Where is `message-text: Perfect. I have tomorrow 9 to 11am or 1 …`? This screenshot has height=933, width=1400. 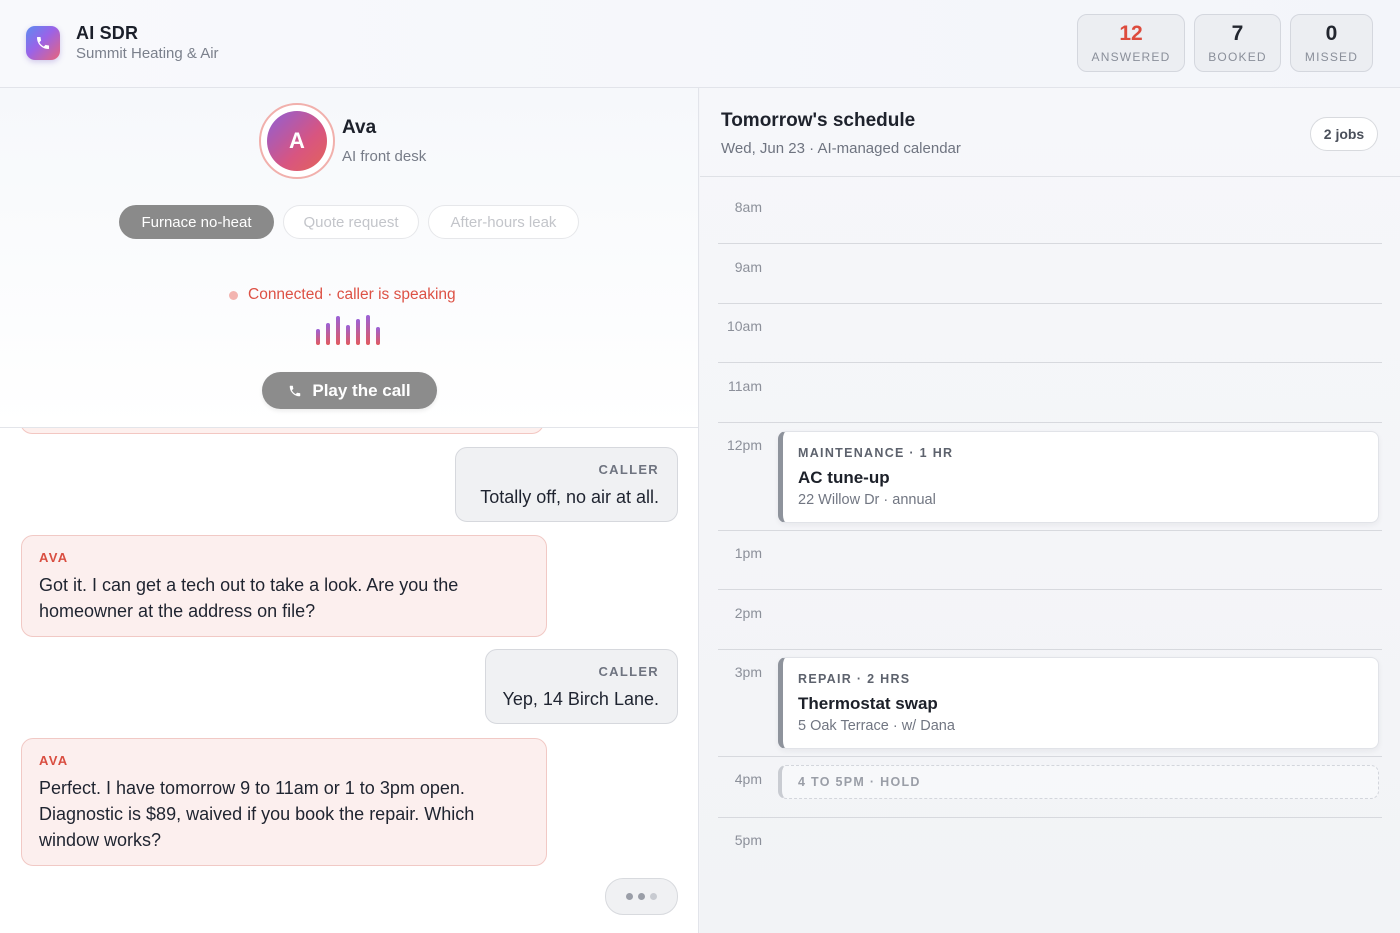
message-text: Perfect. I have tomorrow 9 to 11am or 1 … is located at coordinates (257, 814).